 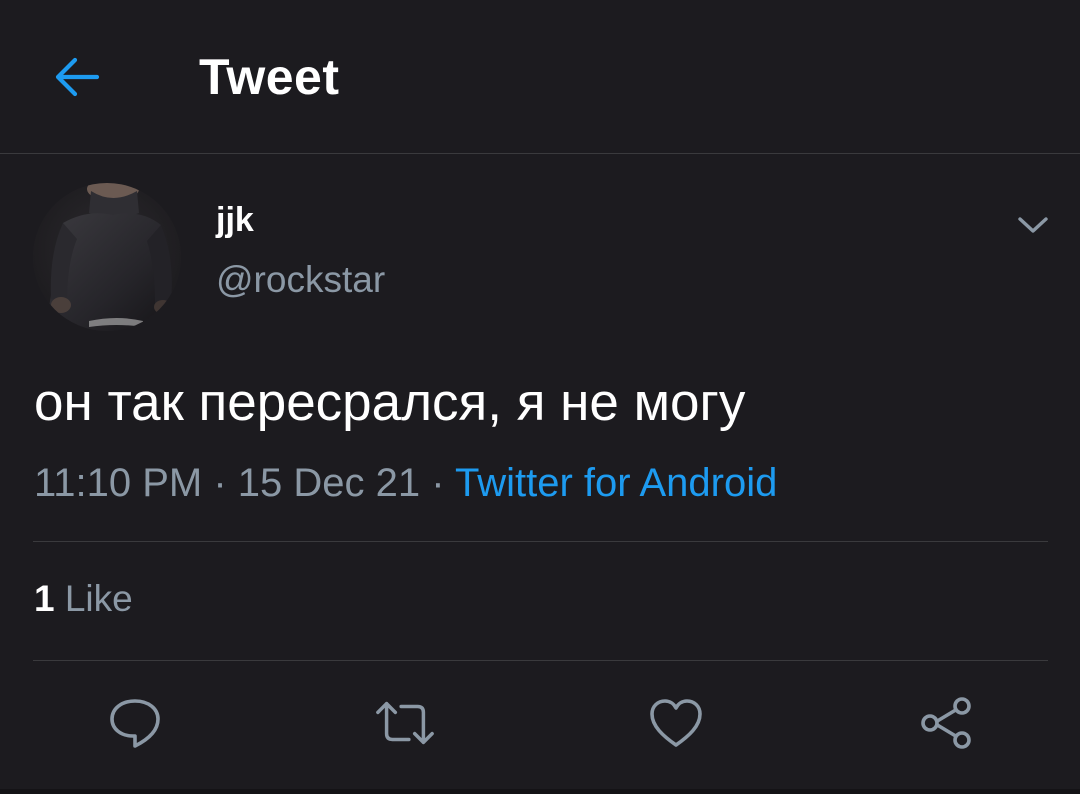 I want to click on chevron-down-icon, so click(x=1033, y=225).